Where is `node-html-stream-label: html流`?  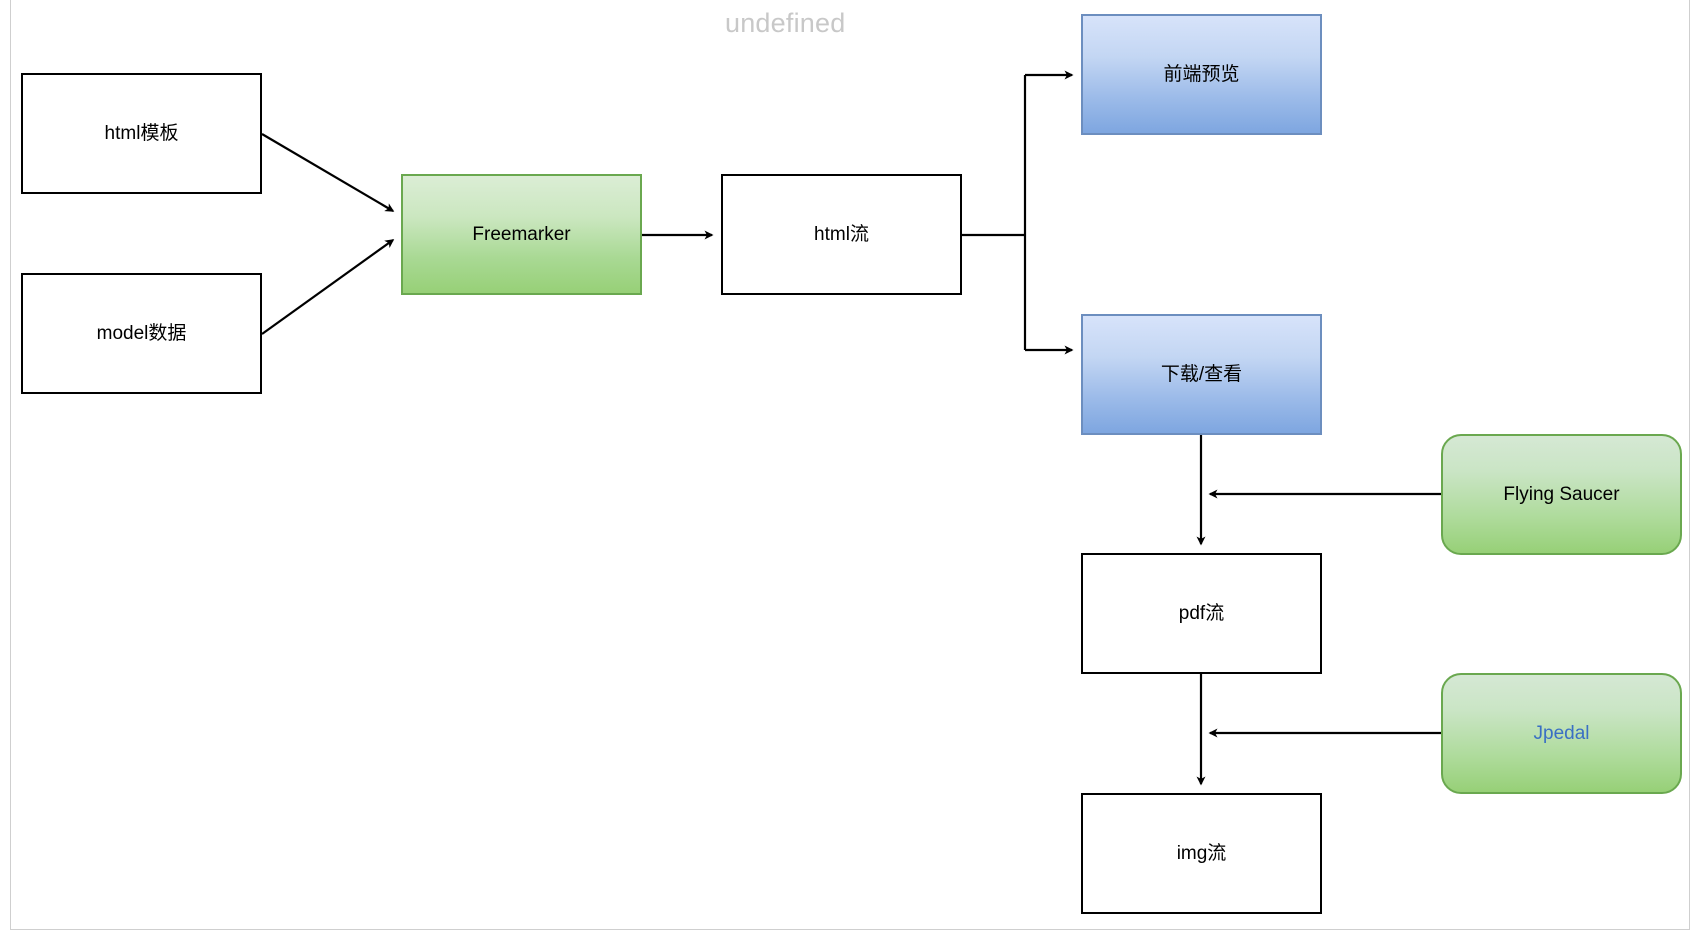 node-html-stream-label: html流 is located at coordinates (841, 234).